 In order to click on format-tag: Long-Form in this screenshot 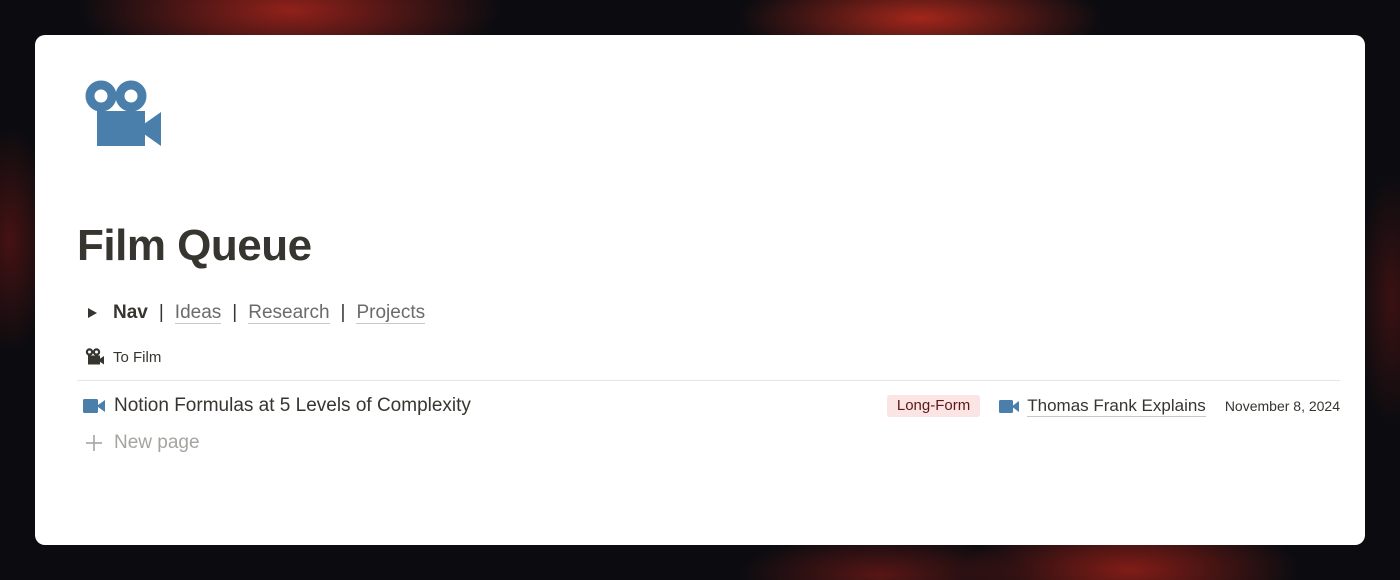, I will do `click(933, 406)`.